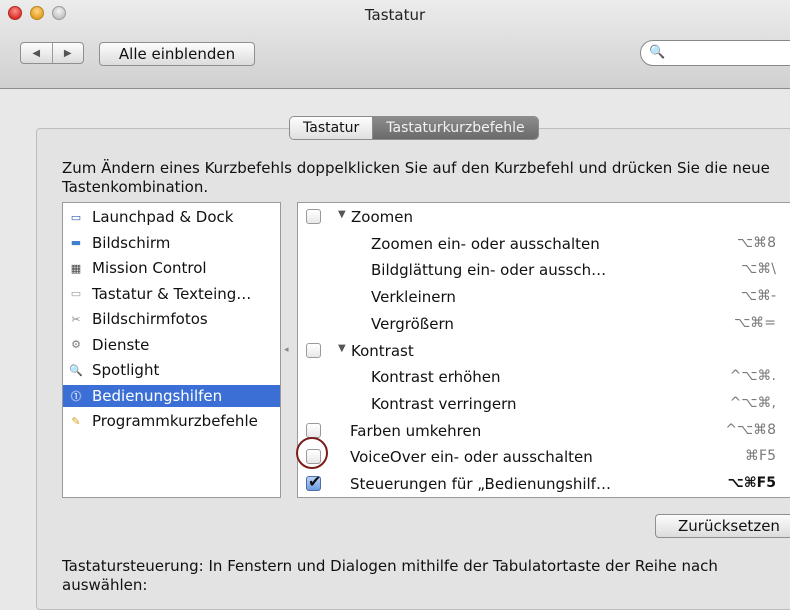 The height and width of the screenshot is (610, 790). I want to click on tab-bar: Tastatur Tastaturkurzbefehle, so click(414, 128).